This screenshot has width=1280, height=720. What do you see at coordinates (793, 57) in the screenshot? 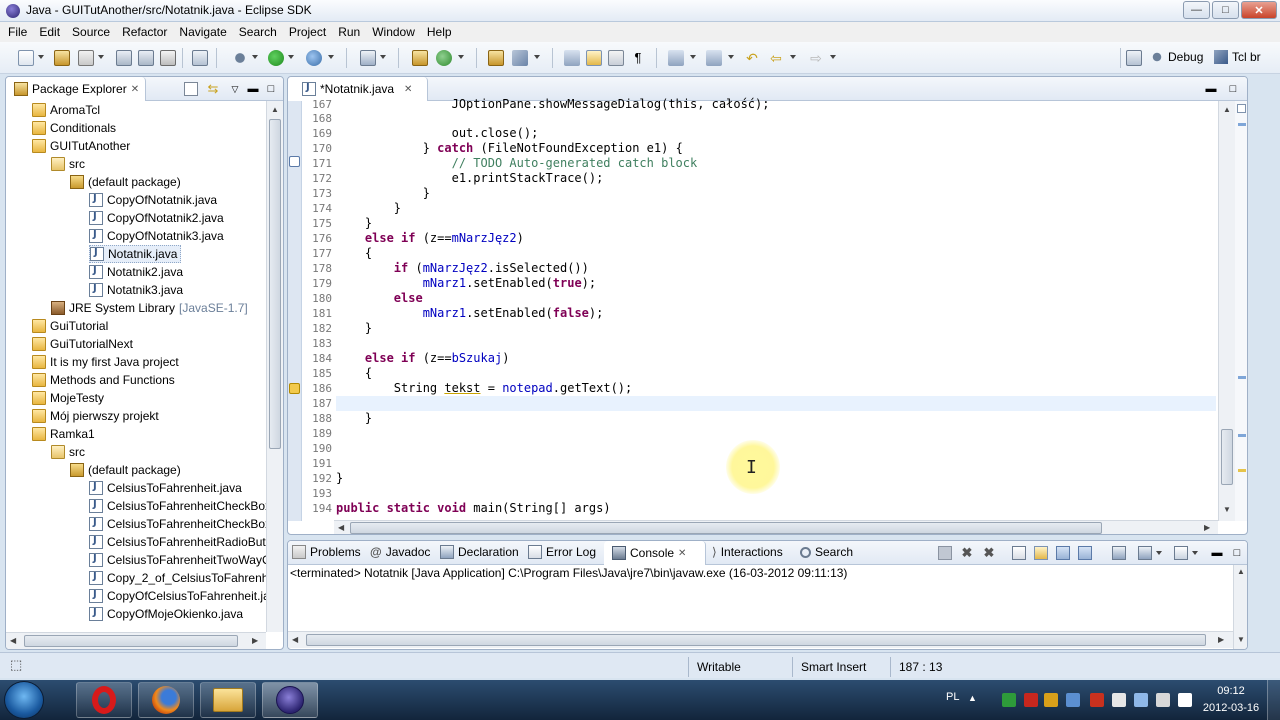
I see `back-dropdown-icon` at bounding box center [793, 57].